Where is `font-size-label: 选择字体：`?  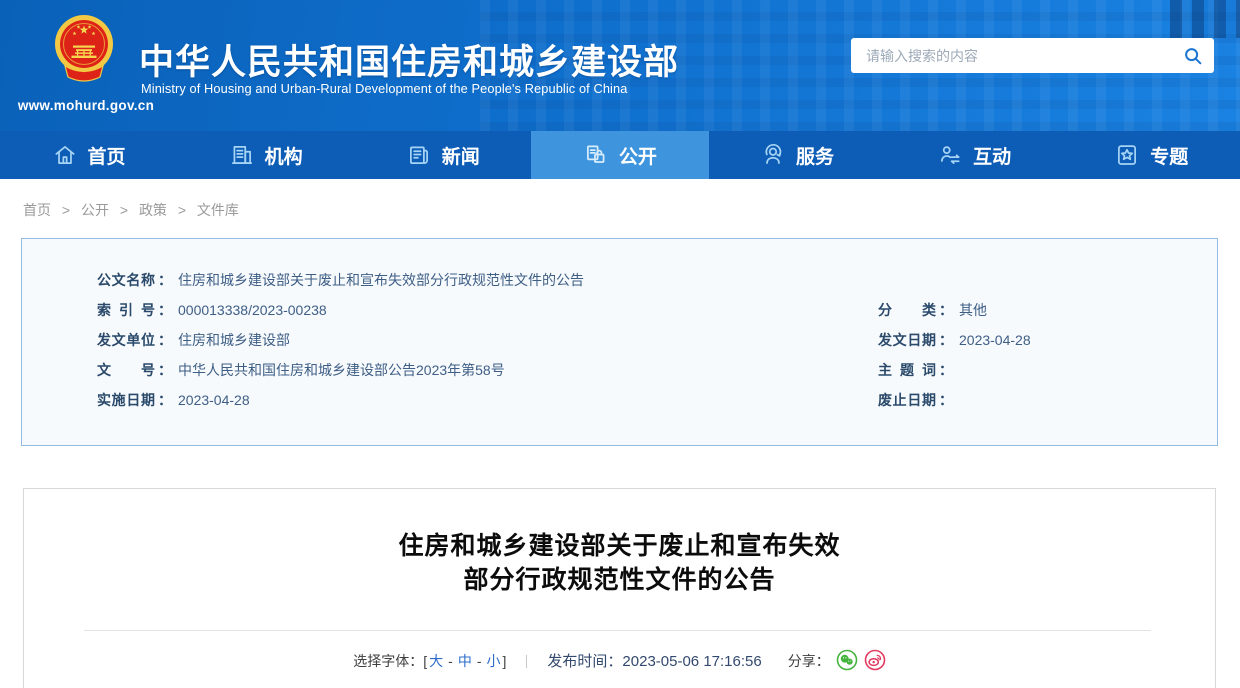 font-size-label: 选择字体： is located at coordinates (388, 661).